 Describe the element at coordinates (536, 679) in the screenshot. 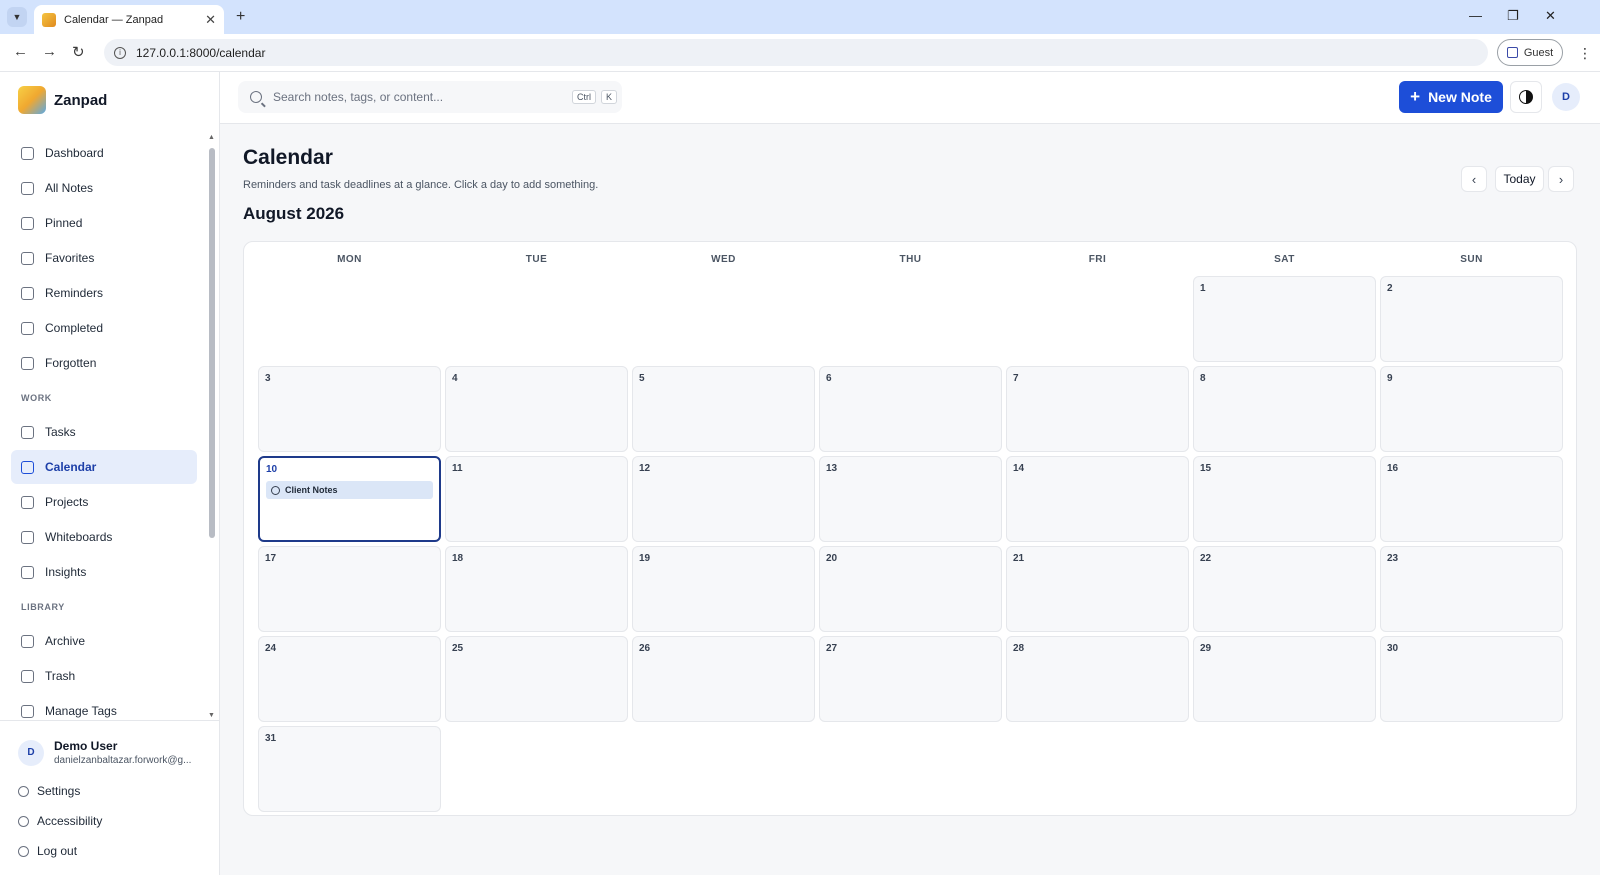

I see `calendar-day-25: 25` at that location.